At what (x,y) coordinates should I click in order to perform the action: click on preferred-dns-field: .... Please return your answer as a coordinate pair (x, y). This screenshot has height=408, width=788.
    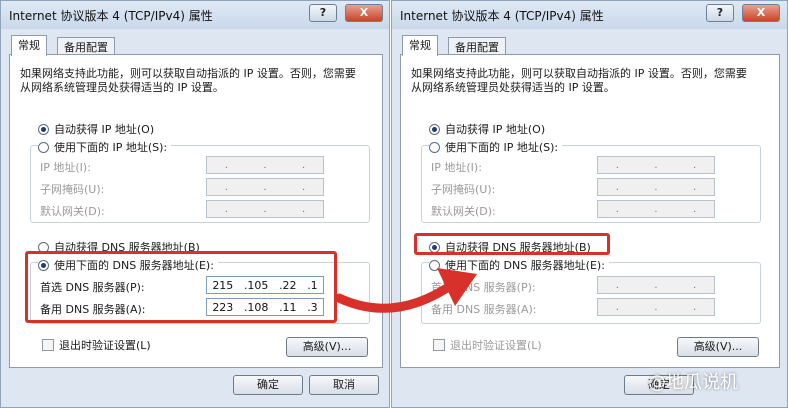
    Looking at the image, I should click on (656, 285).